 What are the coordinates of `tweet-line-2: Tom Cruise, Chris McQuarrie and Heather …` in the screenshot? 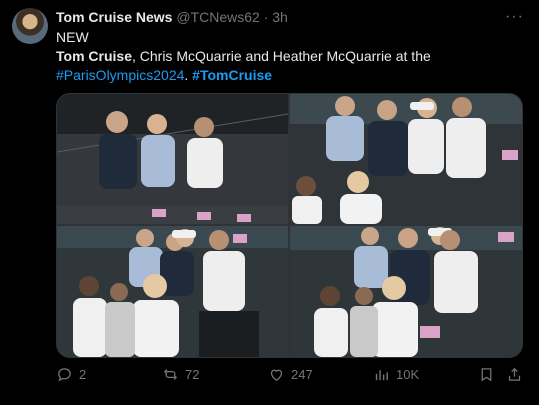 It's located at (291, 56).